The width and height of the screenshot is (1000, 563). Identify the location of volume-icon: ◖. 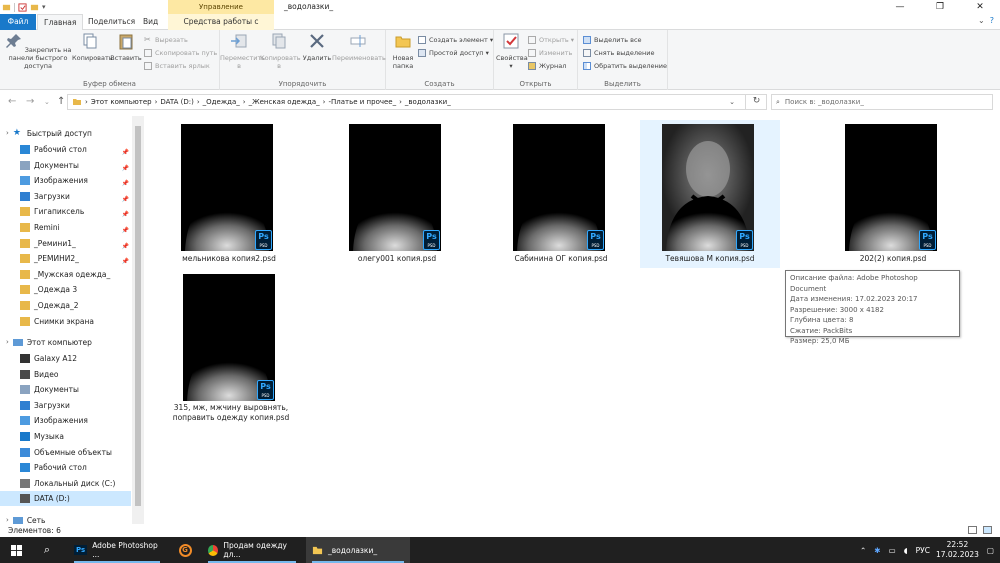
(906, 550).